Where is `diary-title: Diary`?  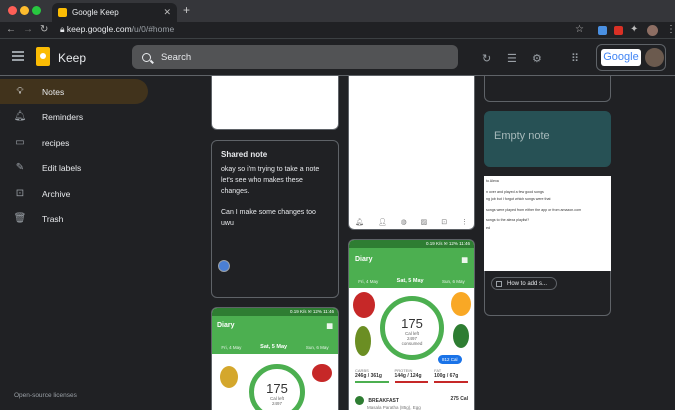 diary-title: Diary is located at coordinates (364, 259).